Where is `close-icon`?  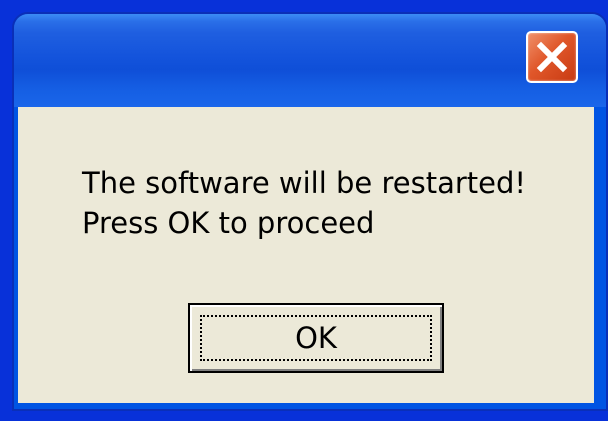 close-icon is located at coordinates (552, 57).